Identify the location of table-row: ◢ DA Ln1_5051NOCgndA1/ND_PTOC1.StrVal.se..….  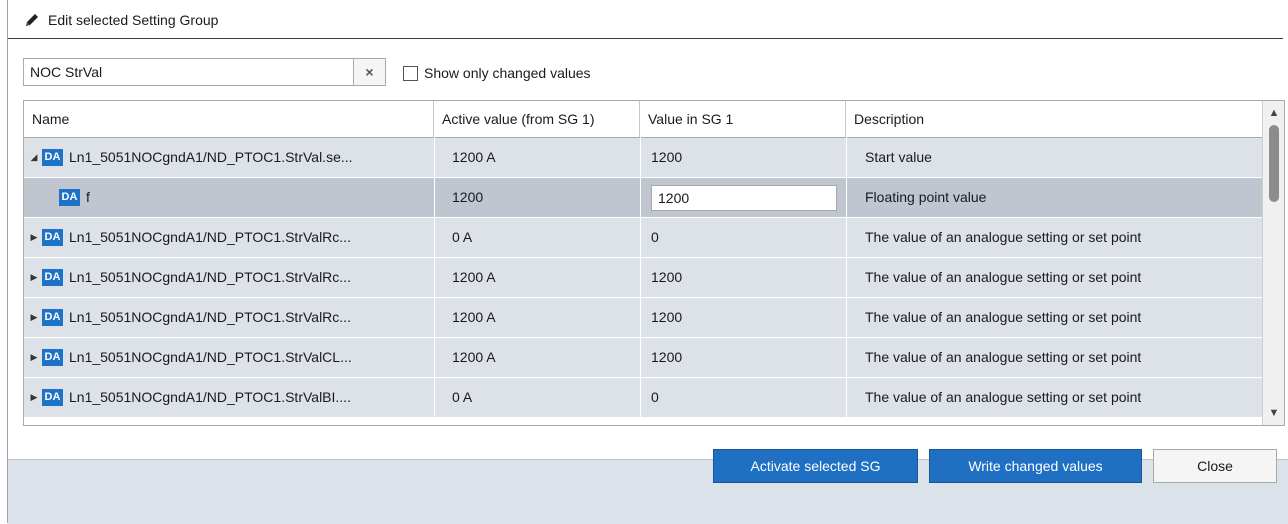
(643, 158).